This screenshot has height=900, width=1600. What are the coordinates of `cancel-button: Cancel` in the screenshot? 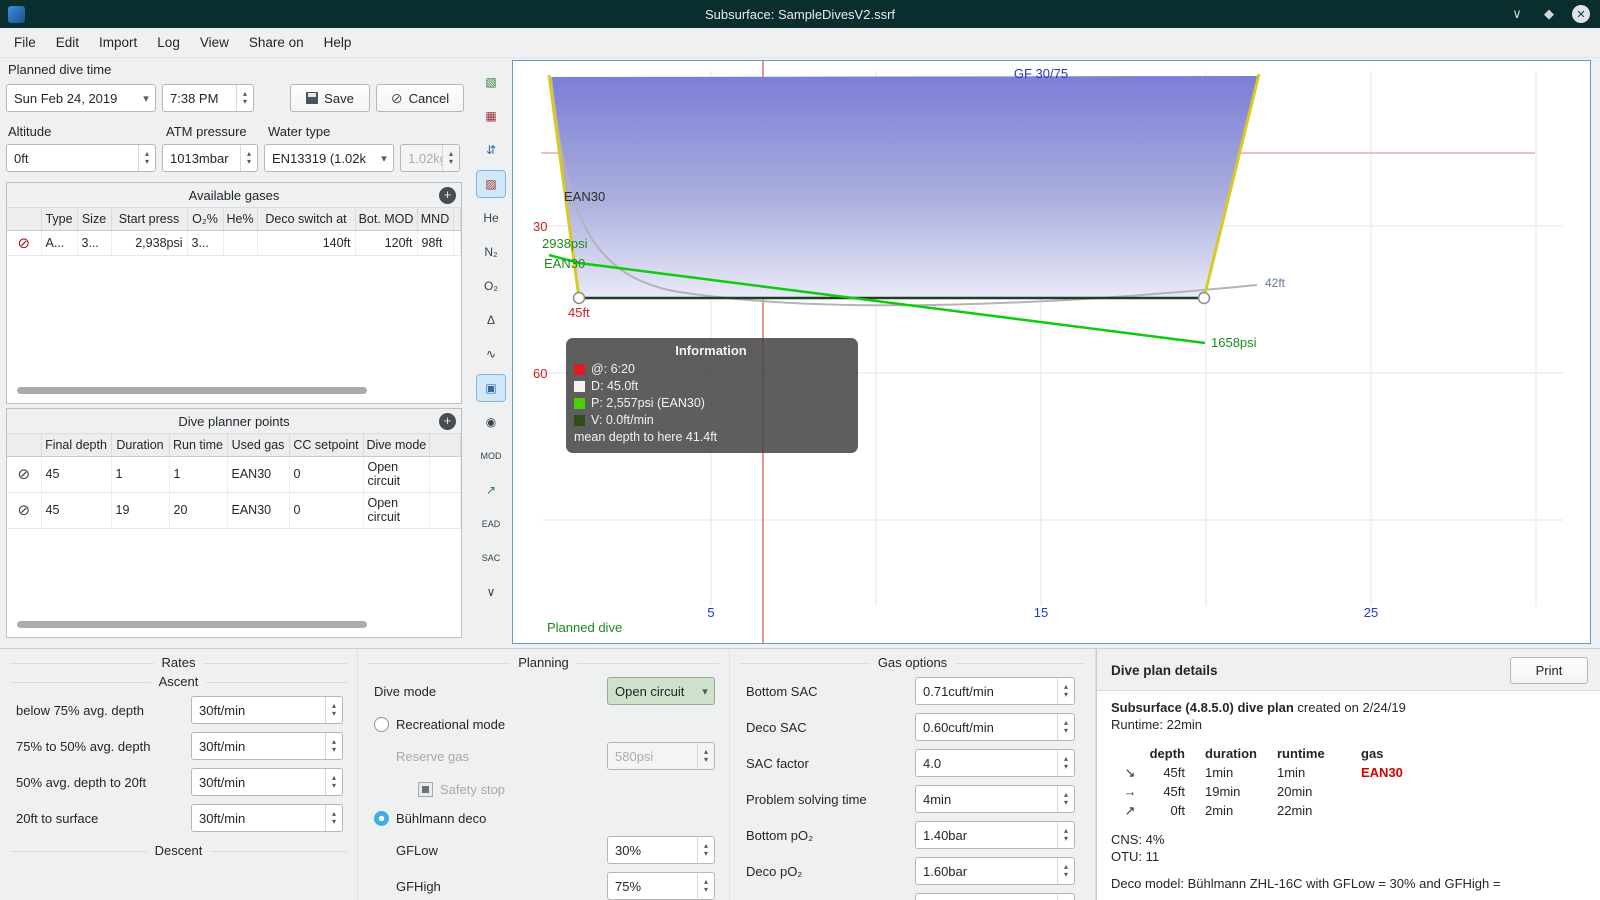 It's located at (420, 98).